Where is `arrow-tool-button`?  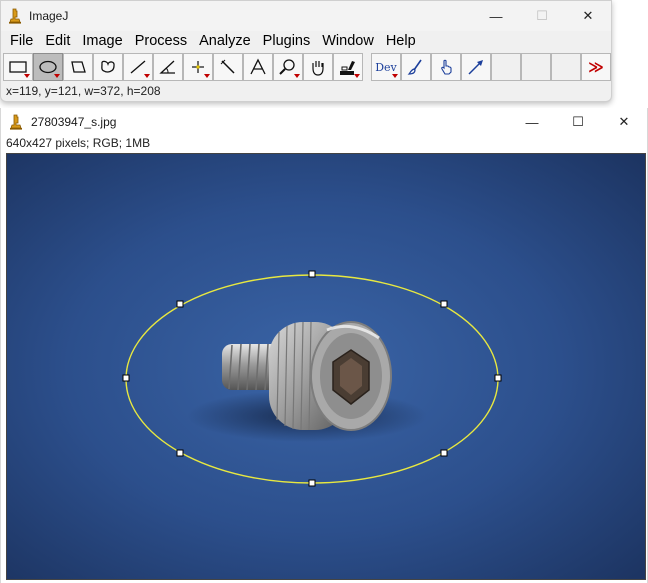
arrow-tool-button is located at coordinates (476, 67).